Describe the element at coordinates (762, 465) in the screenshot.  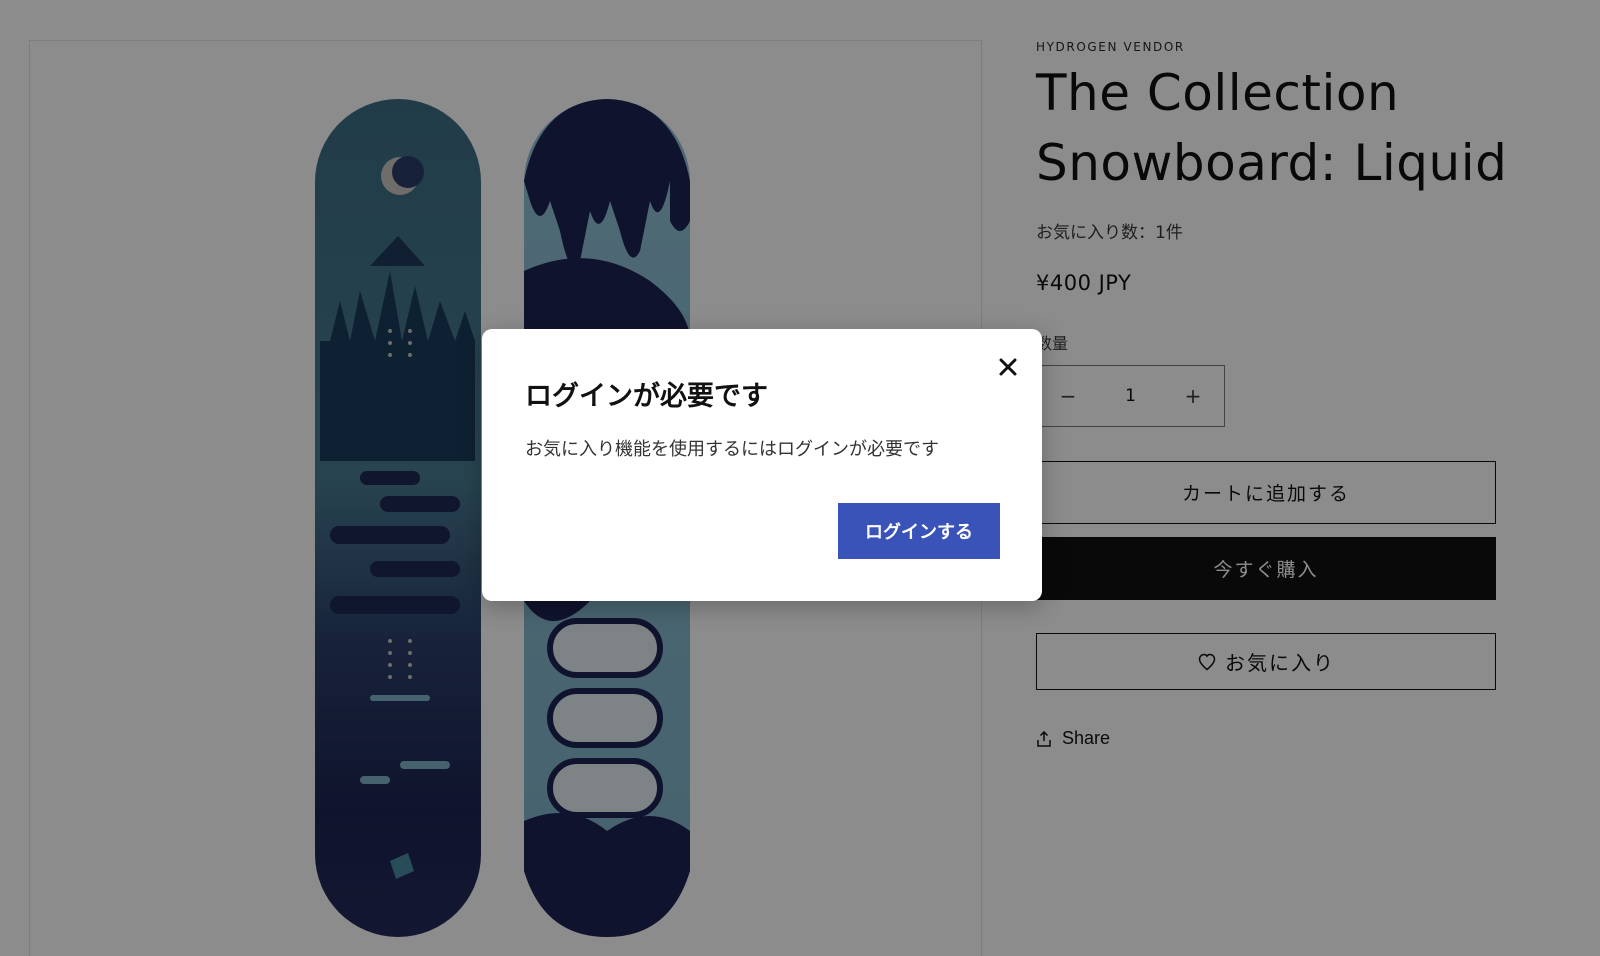
I see `login-required-modal: ログインが必要です お気に入り機能を使用するにはログインが必要です ログインする` at that location.